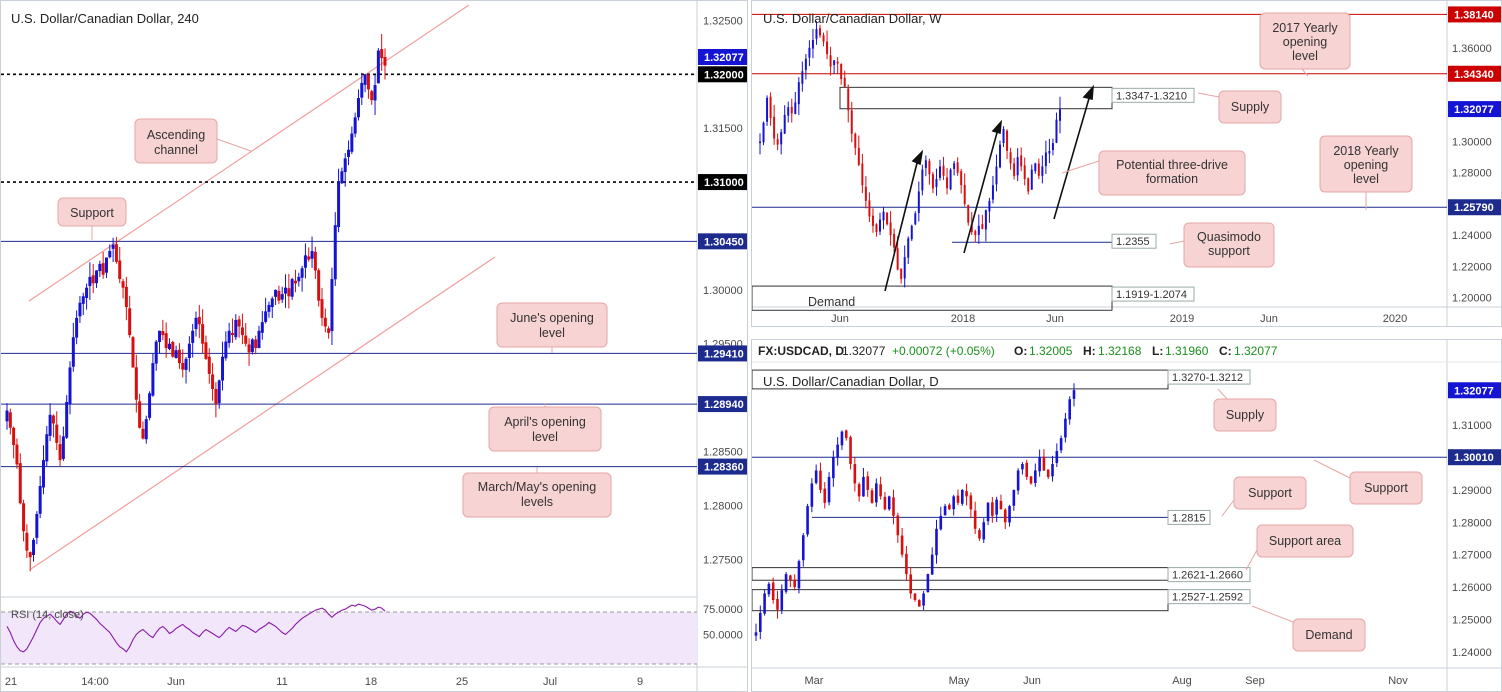 The image size is (1502, 692). What do you see at coordinates (545, 427) in the screenshot?
I see `callout-aprils-opening-level: April's opening level` at bounding box center [545, 427].